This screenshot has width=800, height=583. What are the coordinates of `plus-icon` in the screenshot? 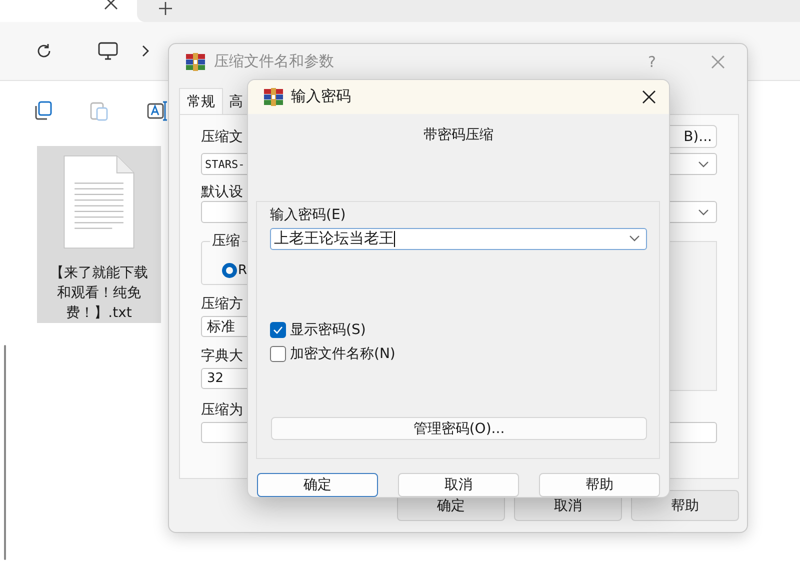 It's located at (165, 8).